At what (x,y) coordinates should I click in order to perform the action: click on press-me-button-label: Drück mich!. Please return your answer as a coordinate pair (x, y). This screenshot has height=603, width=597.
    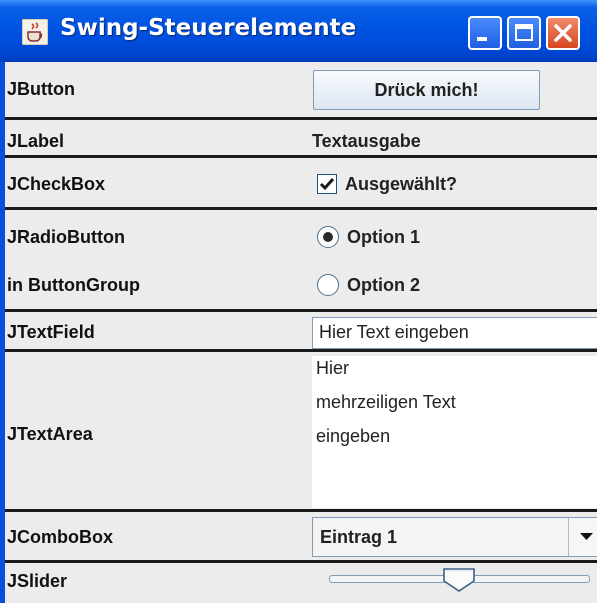
    Looking at the image, I should click on (426, 89).